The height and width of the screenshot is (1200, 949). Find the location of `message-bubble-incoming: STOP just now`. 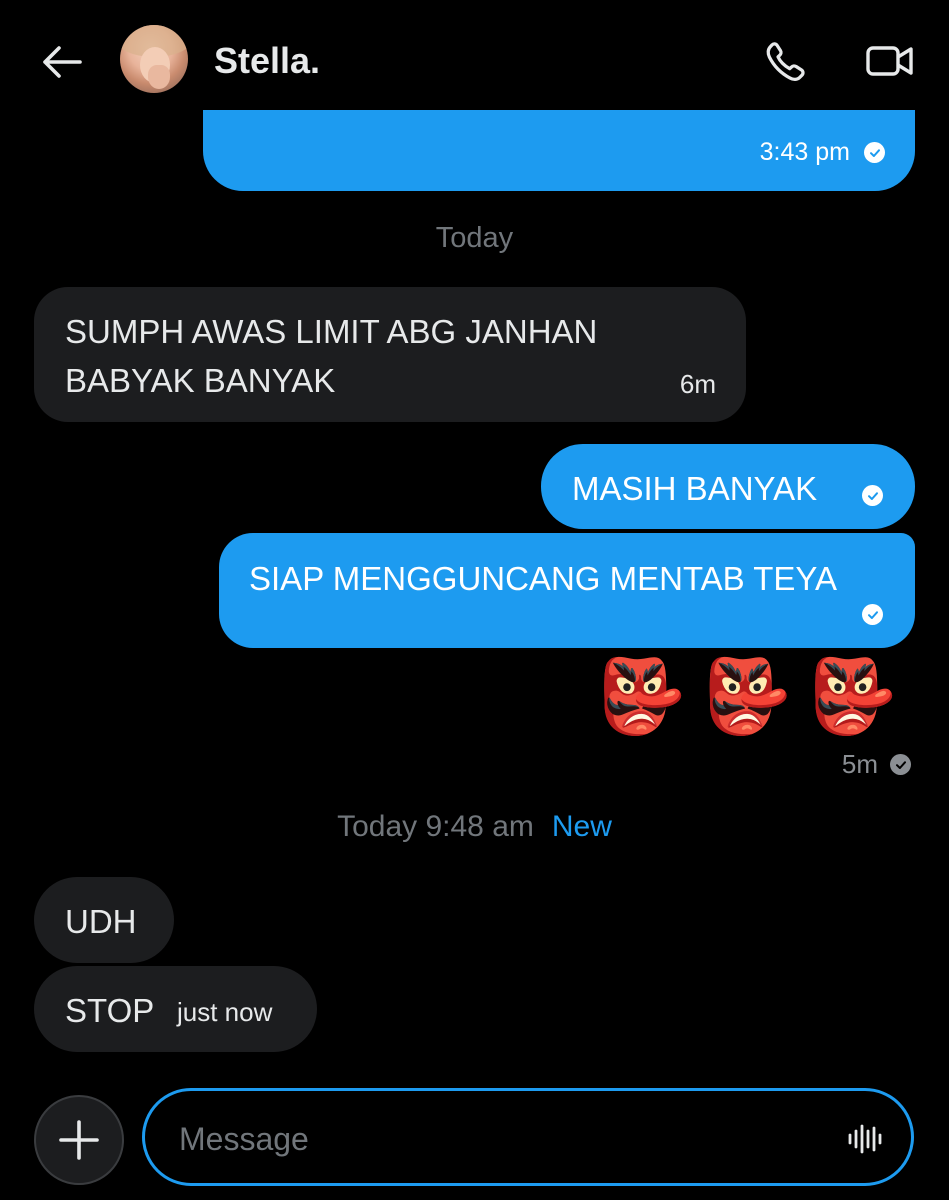

message-bubble-incoming: STOP just now is located at coordinates (175, 1009).